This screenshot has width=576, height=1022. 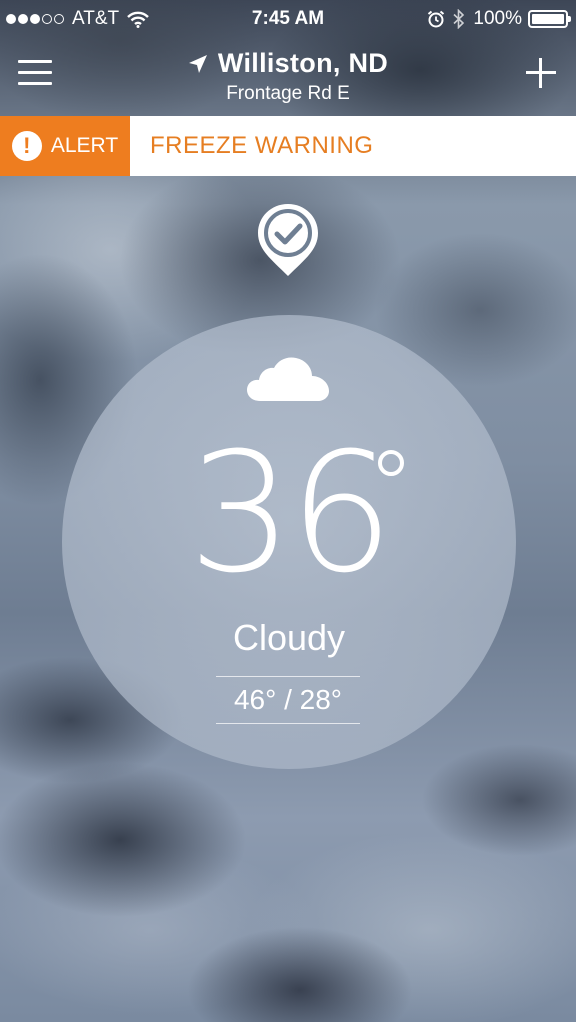 What do you see at coordinates (26, 146) in the screenshot?
I see `exclamation-icon: !` at bounding box center [26, 146].